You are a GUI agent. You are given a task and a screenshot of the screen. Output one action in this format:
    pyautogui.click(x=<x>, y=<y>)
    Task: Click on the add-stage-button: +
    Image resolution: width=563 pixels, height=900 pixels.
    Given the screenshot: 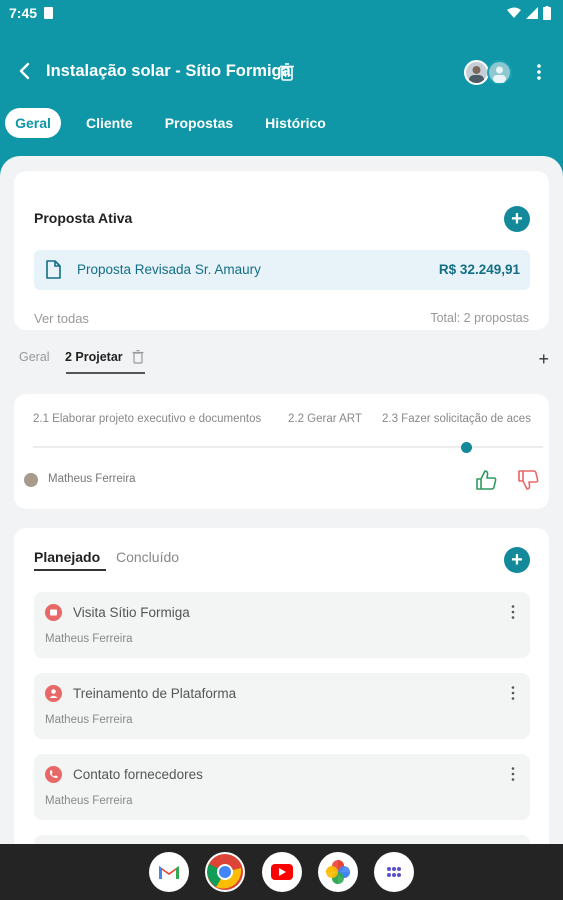 What is the action you would take?
    pyautogui.click(x=543, y=359)
    